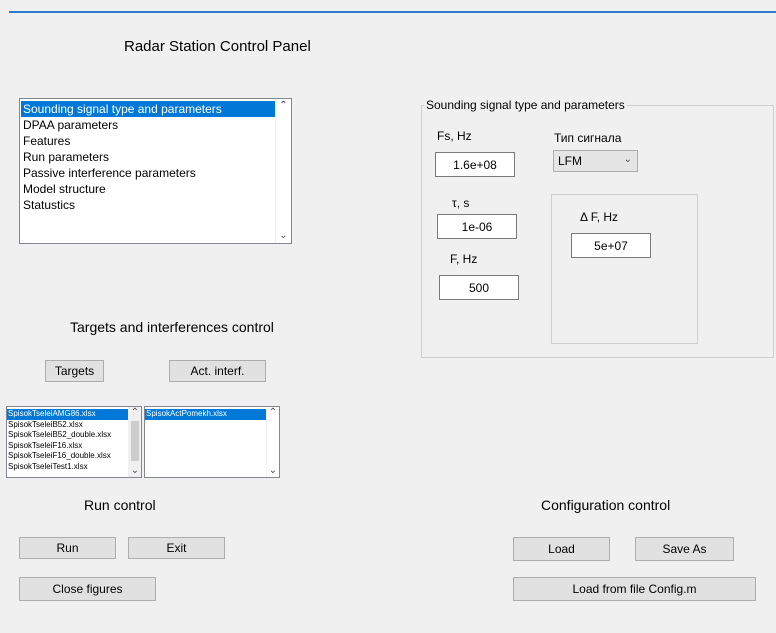  What do you see at coordinates (392, 12) in the screenshot?
I see `window-top-border` at bounding box center [392, 12].